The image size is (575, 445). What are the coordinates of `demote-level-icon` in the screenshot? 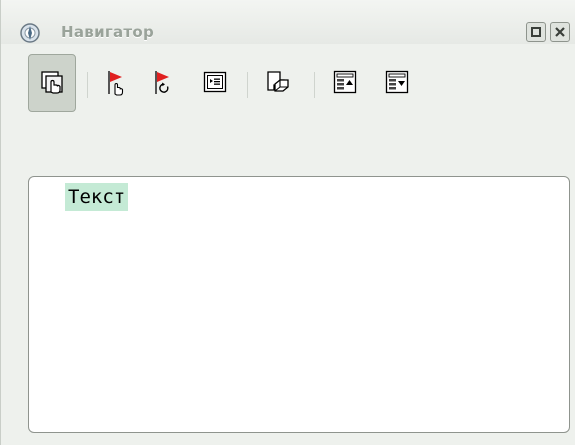 It's located at (397, 82).